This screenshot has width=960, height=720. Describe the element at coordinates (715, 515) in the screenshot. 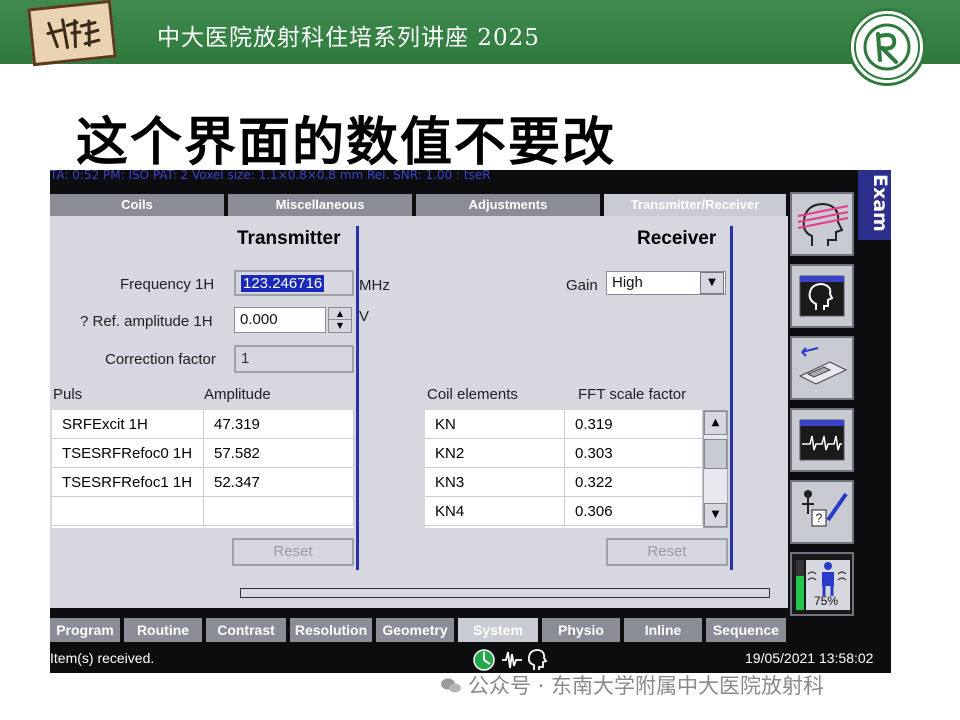

I see `scroll-down-icon: ▼` at that location.